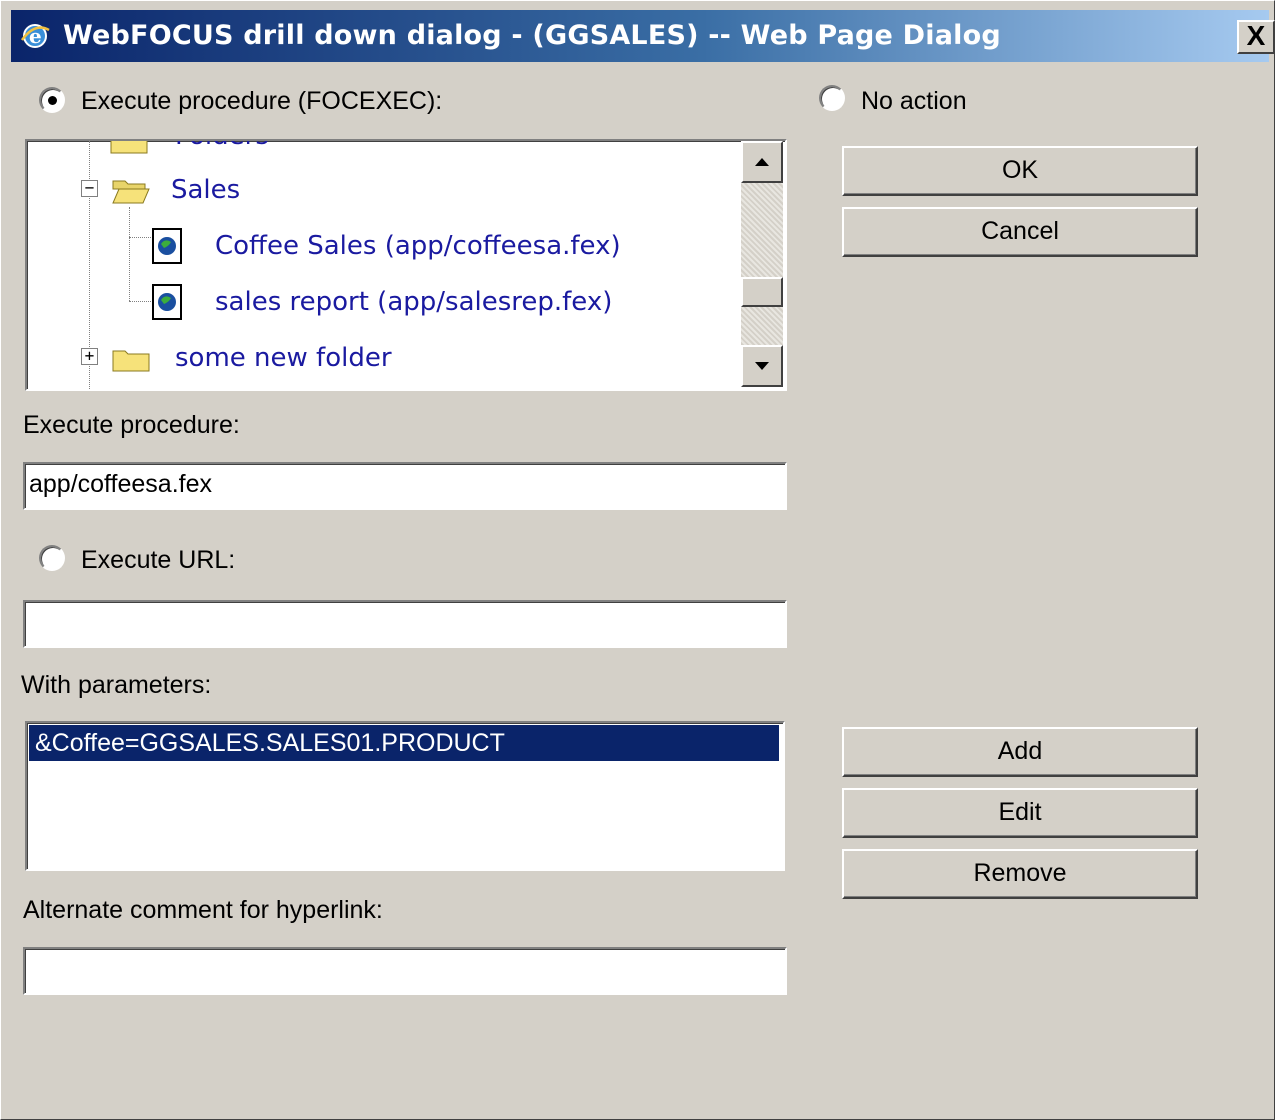 Image resolution: width=1275 pixels, height=1120 pixels. Describe the element at coordinates (413, 302) in the screenshot. I see `tree-item-sales-report: sales report (app/salesrep.fex)` at that location.